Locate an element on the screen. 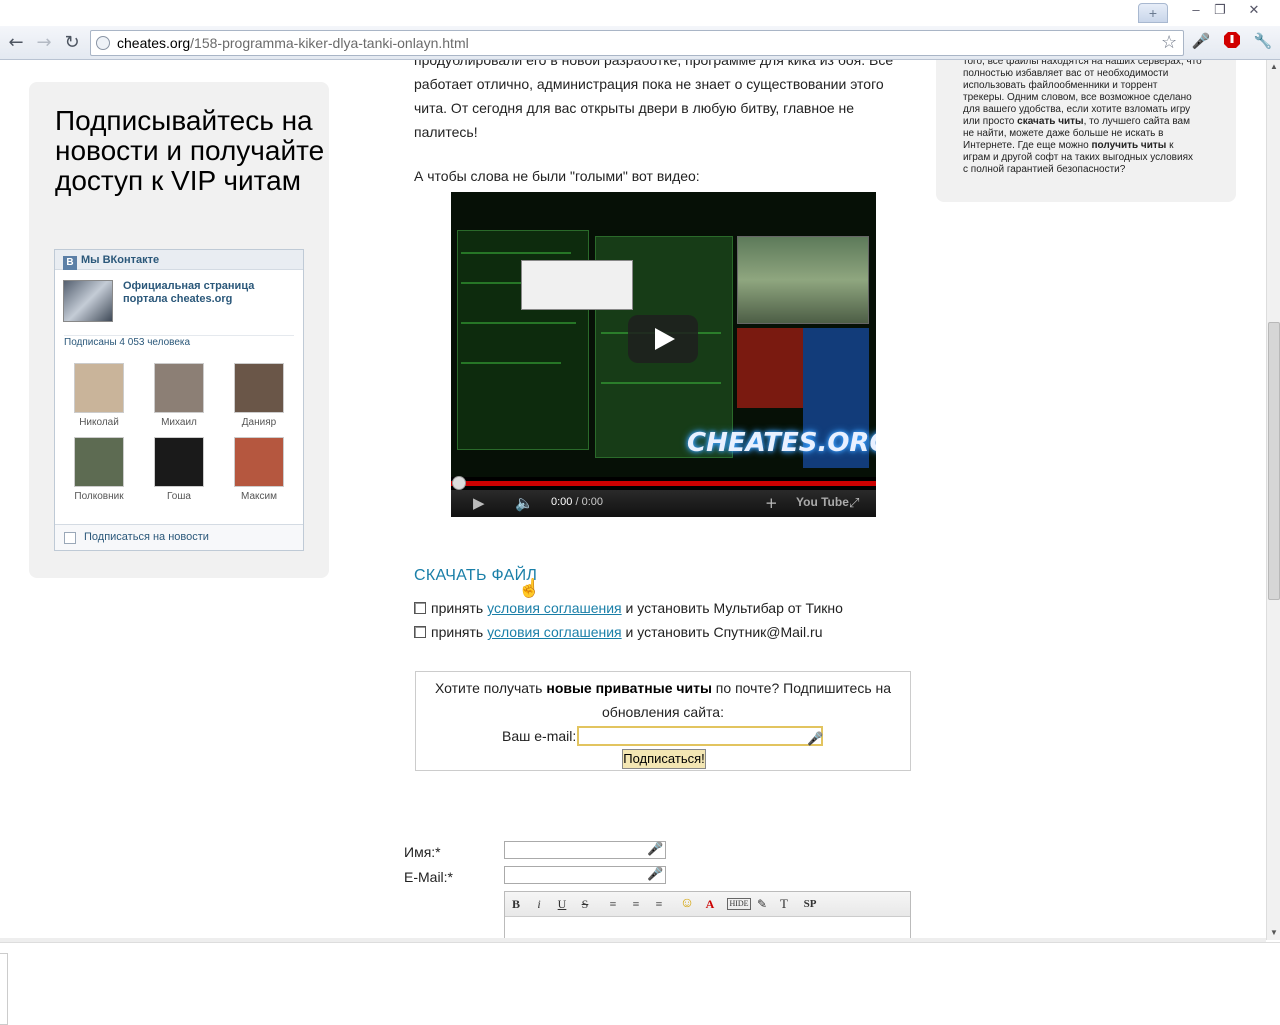 The image size is (1280, 1025). forward-icon: → is located at coordinates (44, 43).